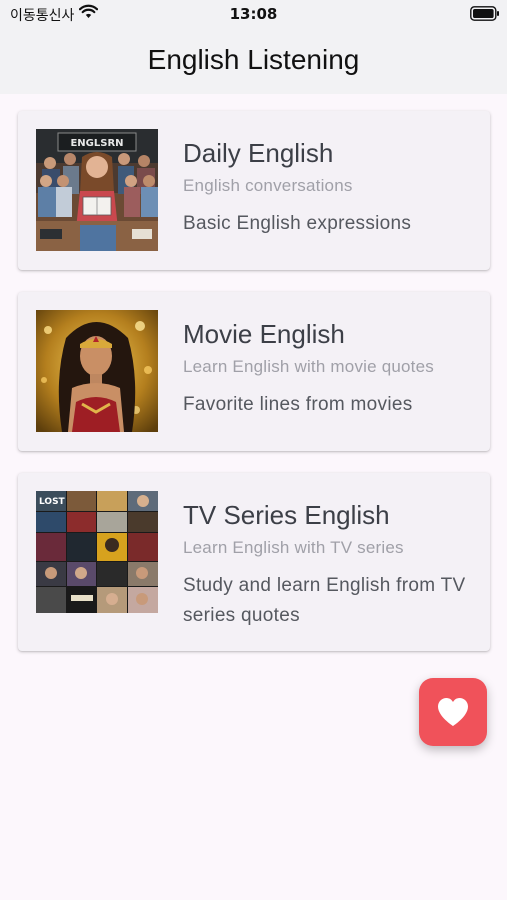 This screenshot has height=900, width=507. Describe the element at coordinates (258, 153) in the screenshot. I see `card-title: Daily English` at that location.